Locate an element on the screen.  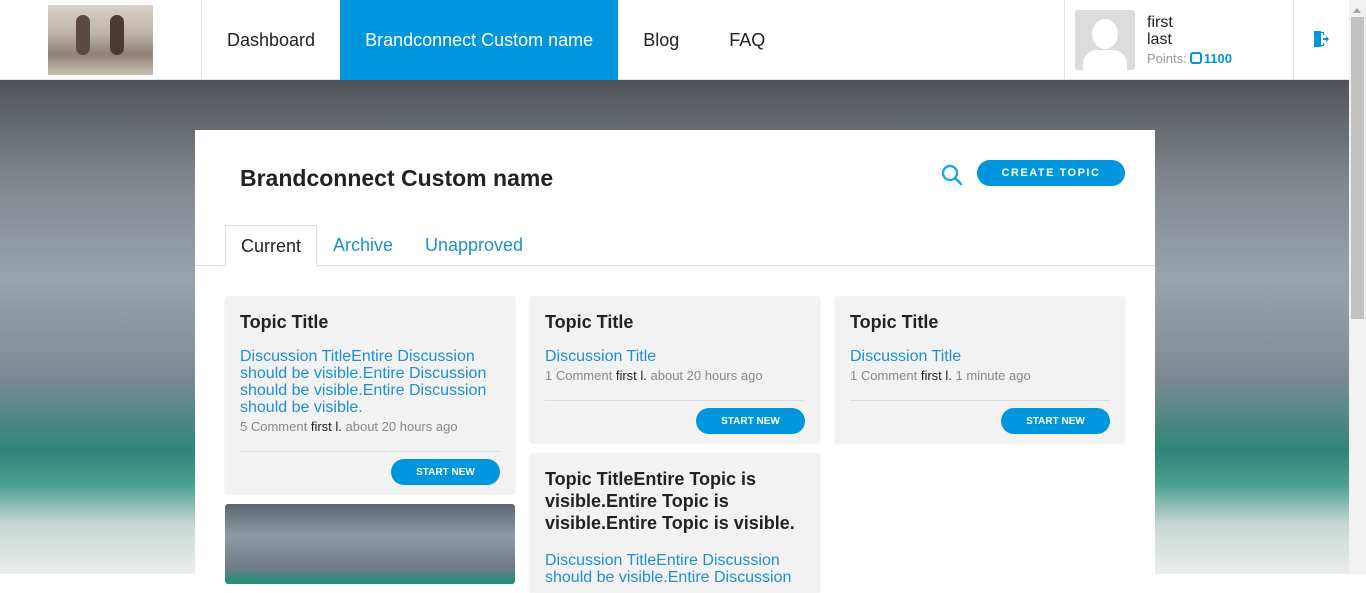
logout-icon is located at coordinates (1321, 39).